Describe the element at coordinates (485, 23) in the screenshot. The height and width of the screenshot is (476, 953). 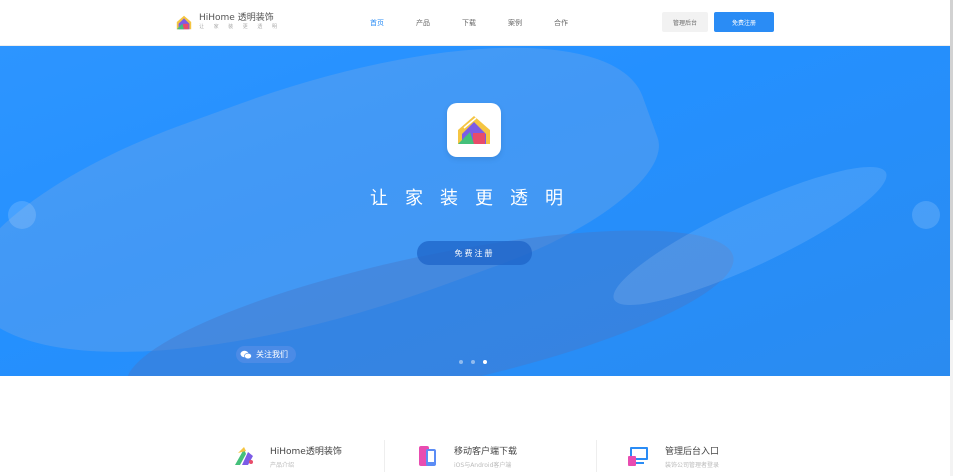
I see `main-nav: 首页 产品 下载 案例 合作` at that location.